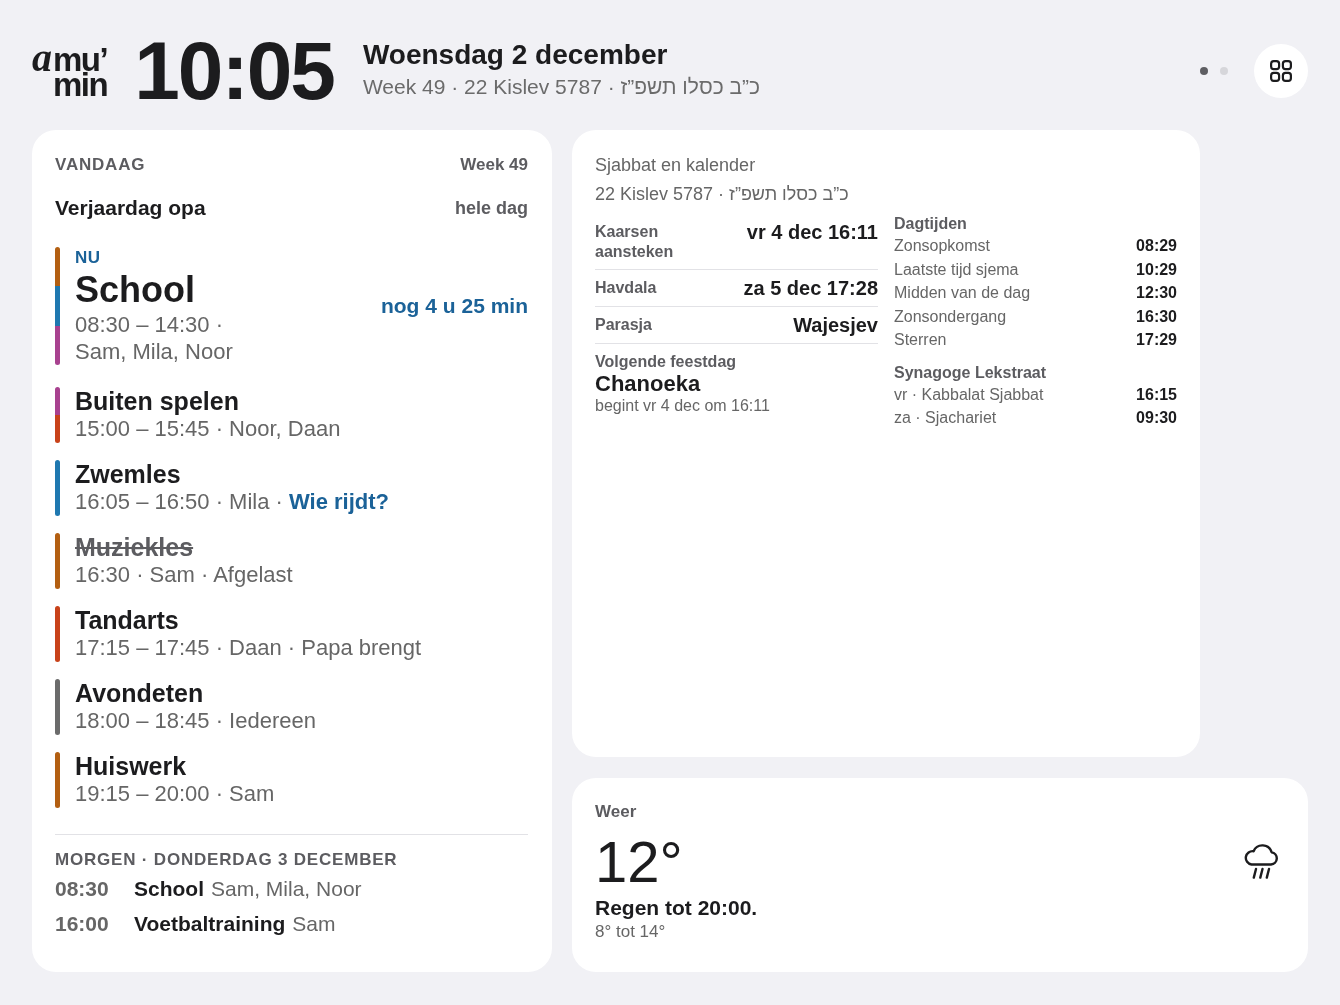 The height and width of the screenshot is (1005, 1340). Describe the element at coordinates (1156, 394) in the screenshot. I see `service-time: 16:15` at that location.